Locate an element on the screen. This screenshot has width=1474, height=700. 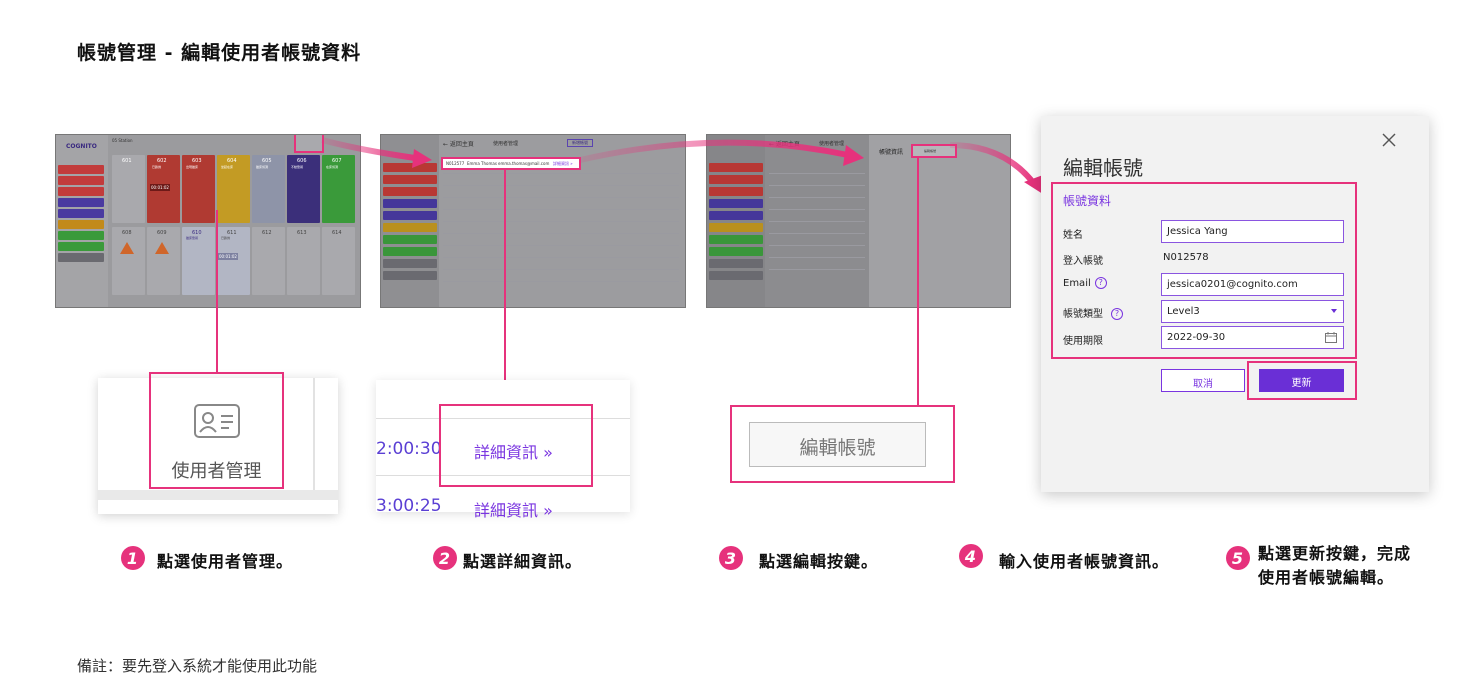
step-number: 3 is located at coordinates (731, 558).